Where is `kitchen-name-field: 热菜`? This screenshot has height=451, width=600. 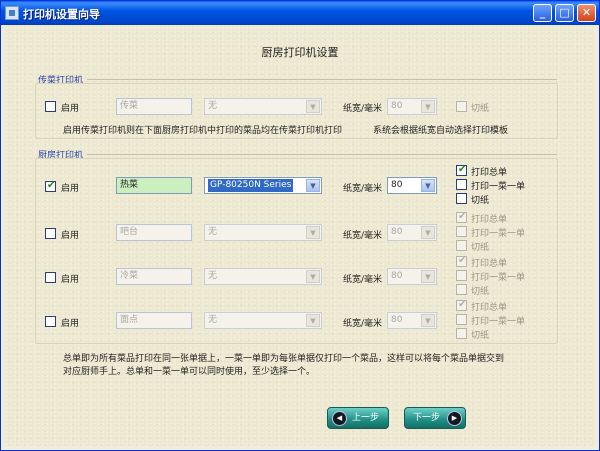
kitchen-name-field: 热菜 is located at coordinates (154, 185).